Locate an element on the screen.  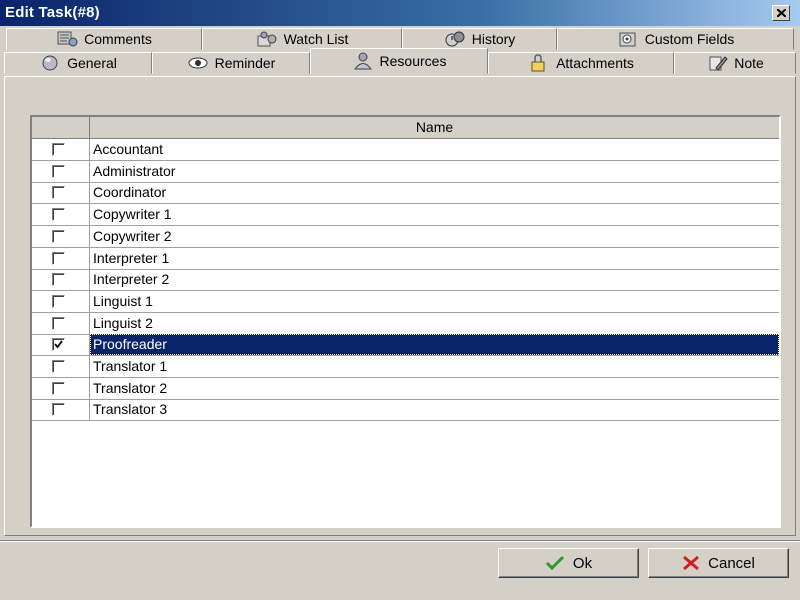
header-name-column: Name is located at coordinates (434, 127).